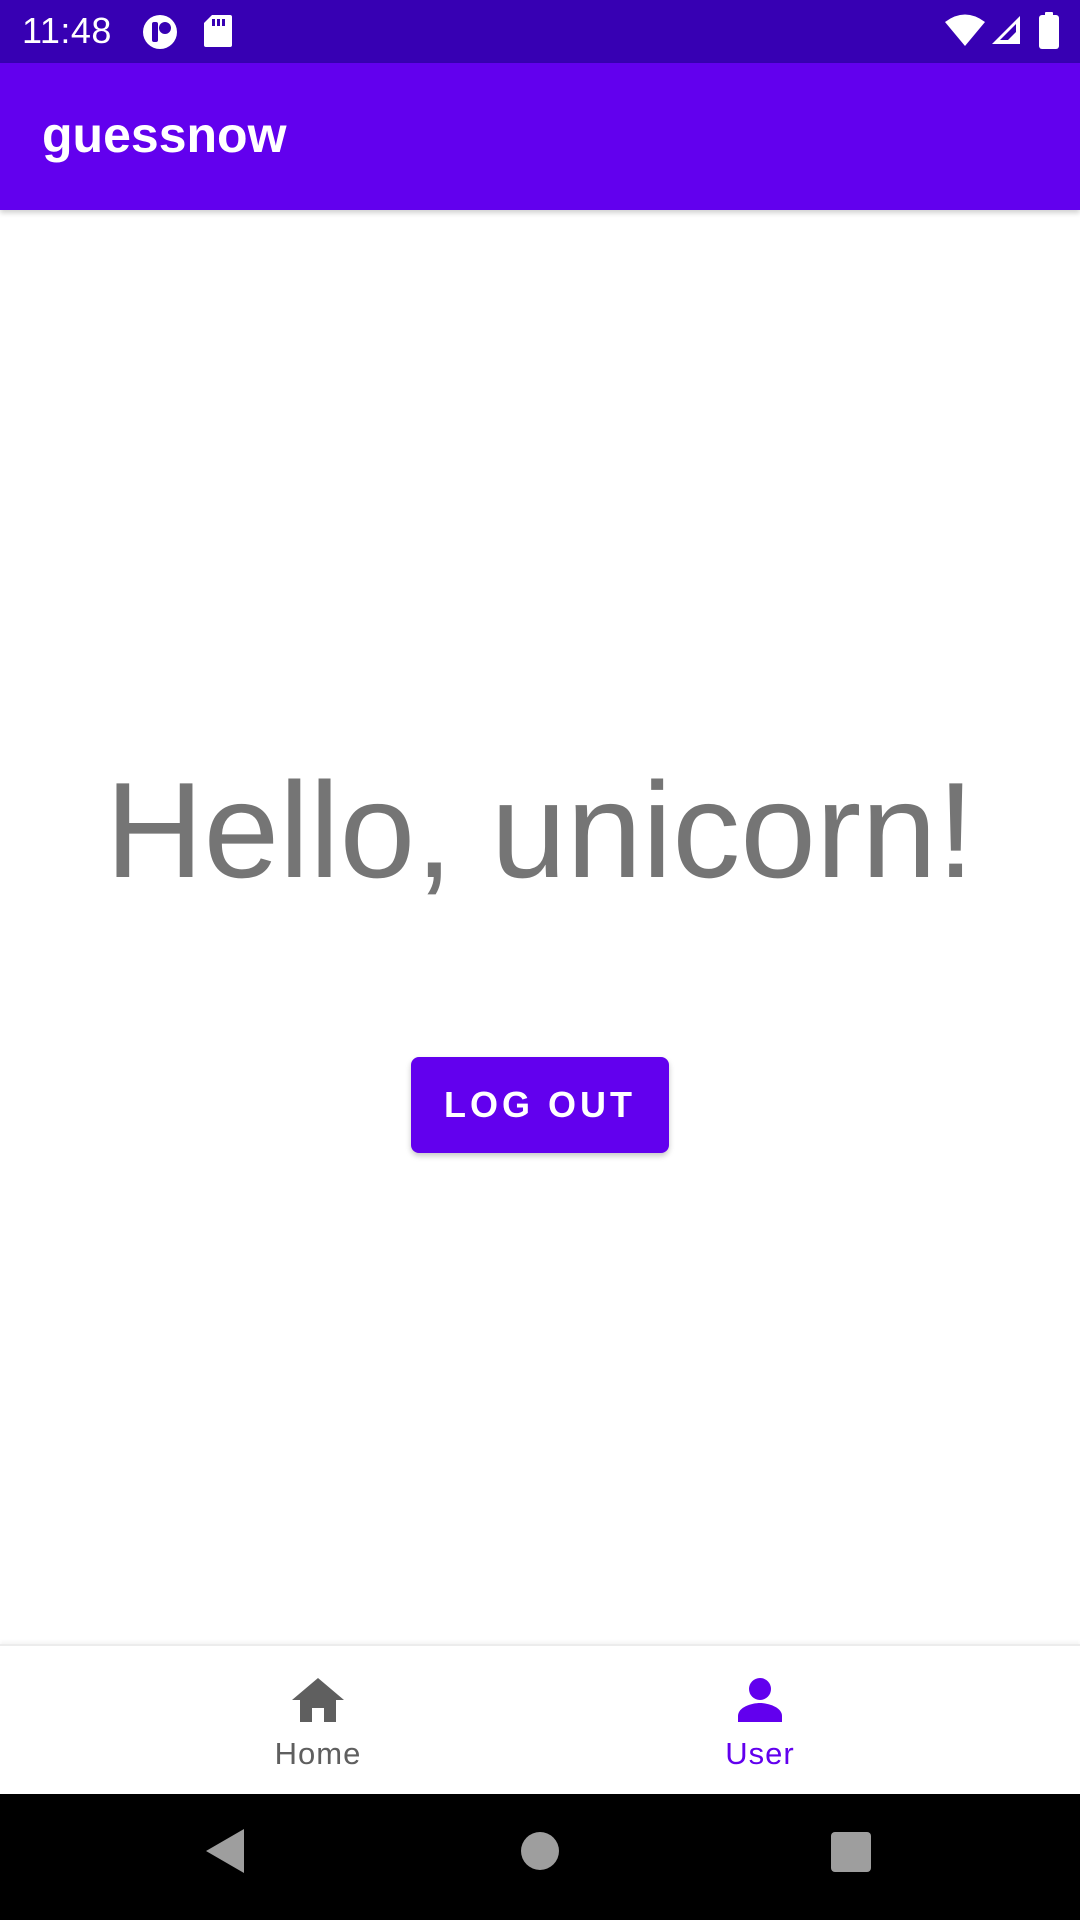  I want to click on app-bar: guessnow, so click(540, 136).